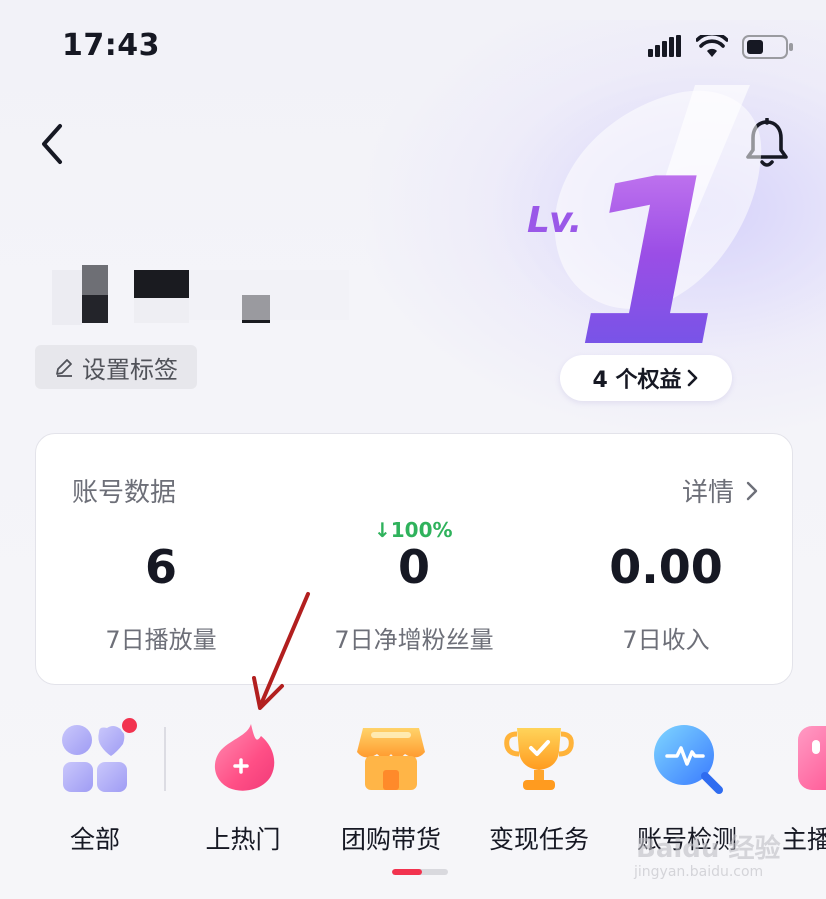  I want to click on trophy-icon, so click(539, 758).